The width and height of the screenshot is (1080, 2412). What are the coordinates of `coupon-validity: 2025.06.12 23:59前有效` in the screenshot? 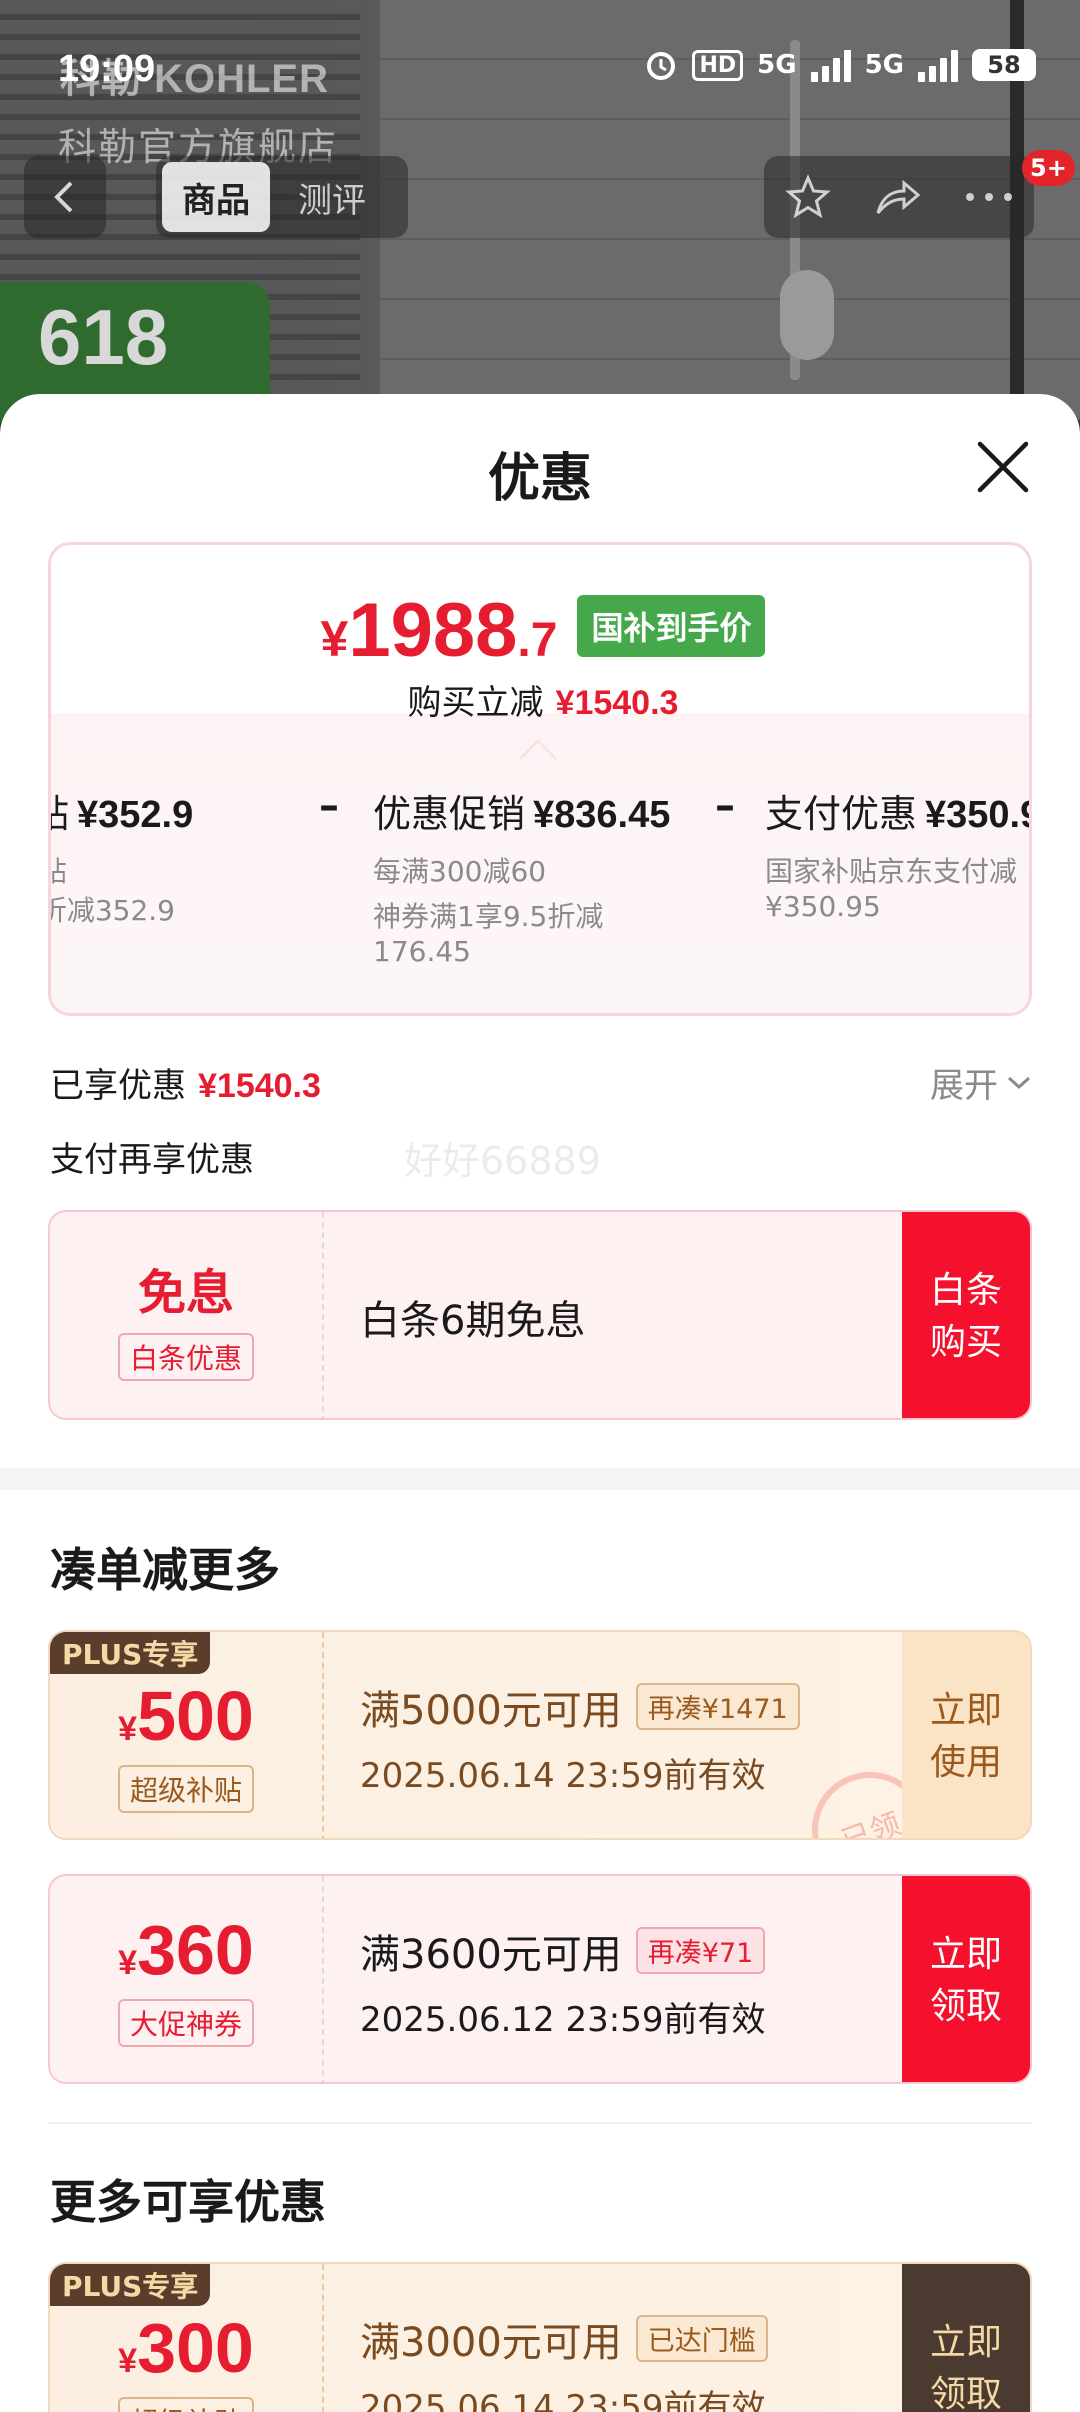 It's located at (563, 2019).